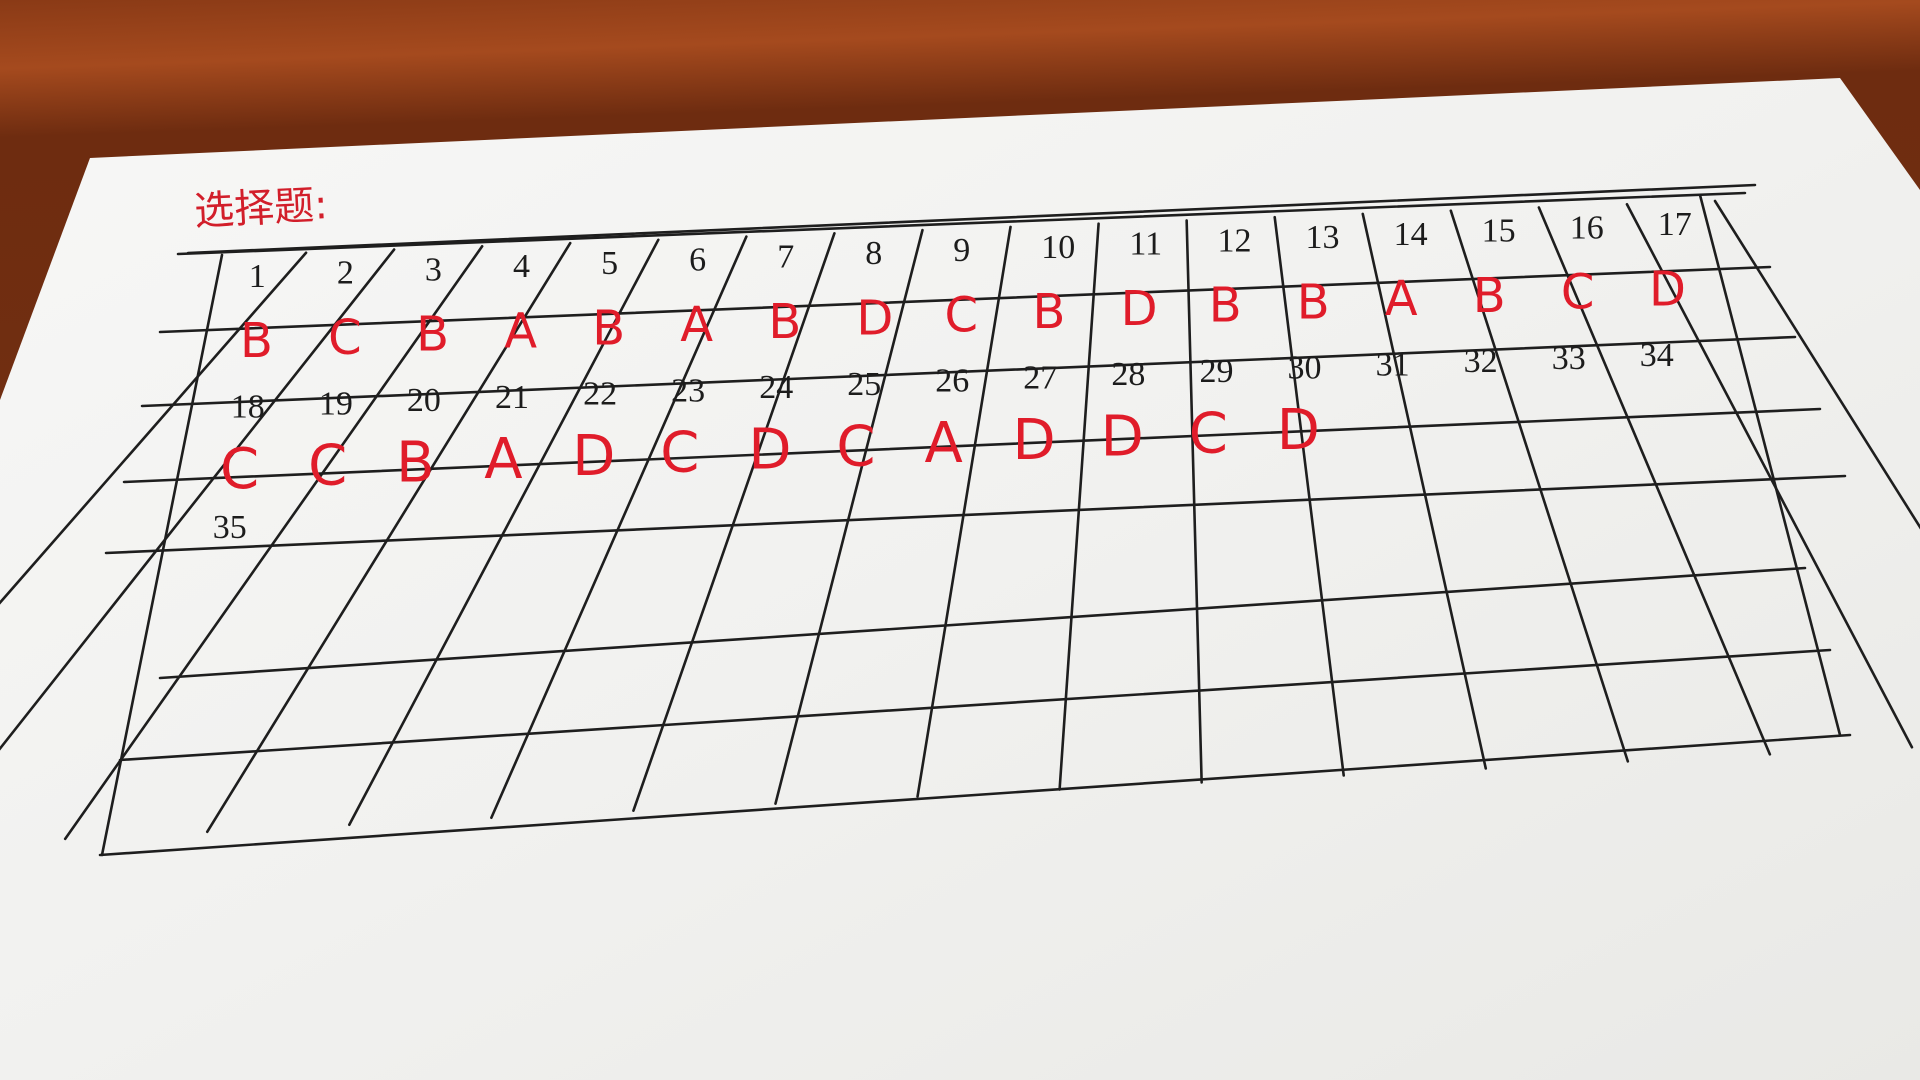  I want to click on question-number: 22, so click(600, 394).